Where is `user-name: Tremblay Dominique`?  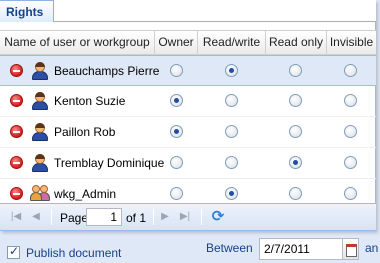 user-name: Tremblay Dominique is located at coordinates (109, 163).